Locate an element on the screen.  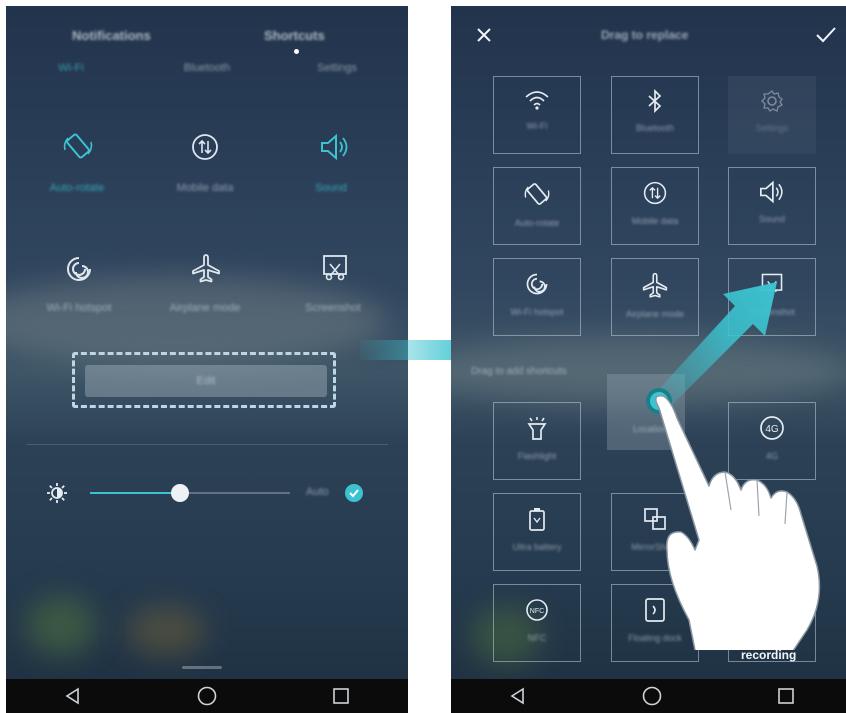
divider is located at coordinates (207, 444).